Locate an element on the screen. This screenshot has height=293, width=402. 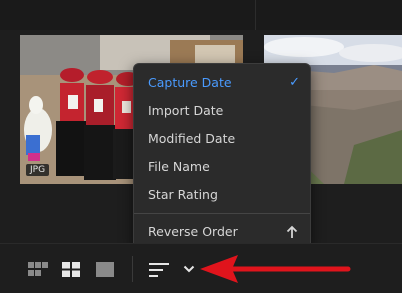
menu-item-label: Capture Date is located at coordinates (190, 82).